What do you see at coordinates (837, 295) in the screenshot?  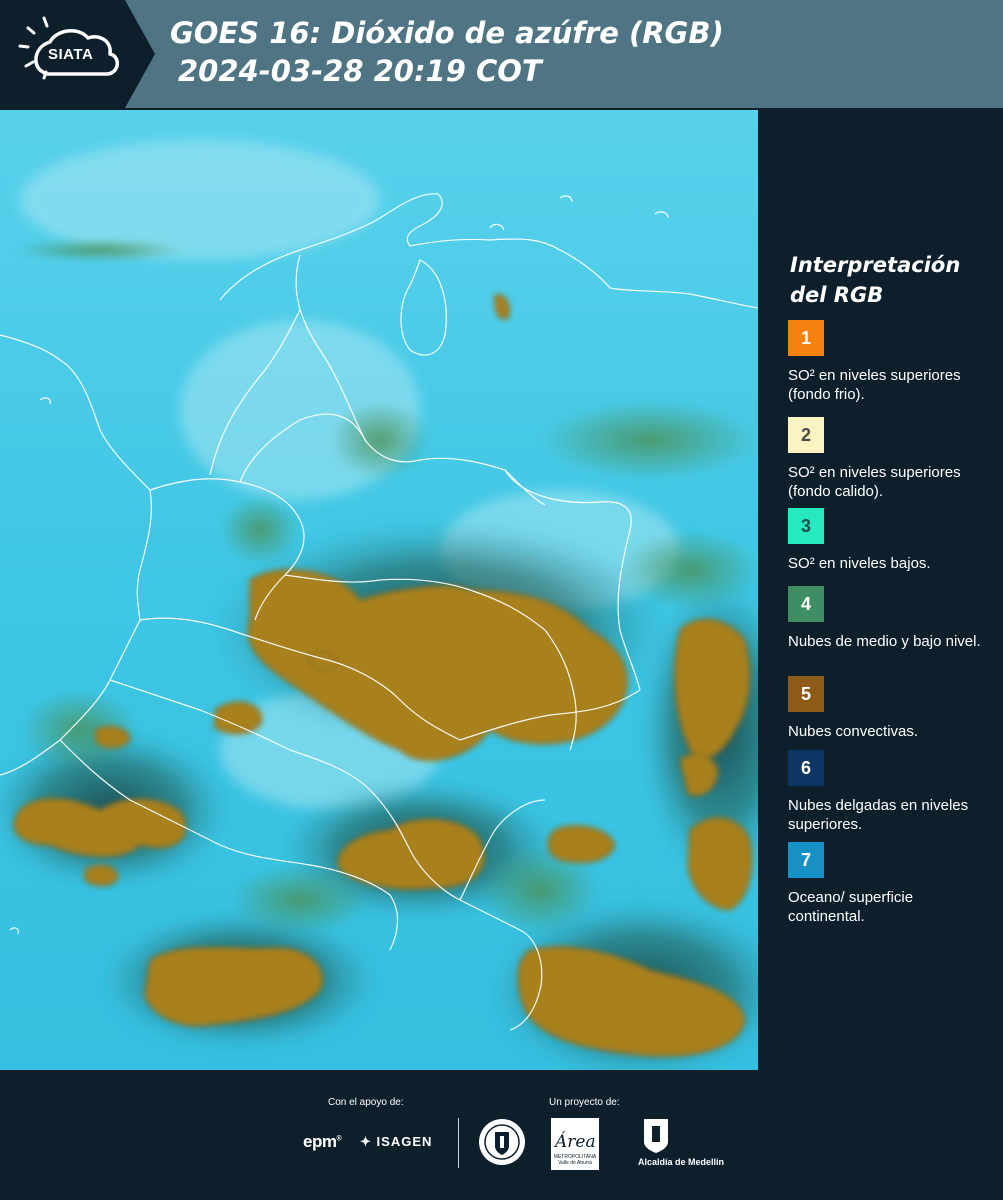 I see `legend-title-line2: del RGB` at bounding box center [837, 295].